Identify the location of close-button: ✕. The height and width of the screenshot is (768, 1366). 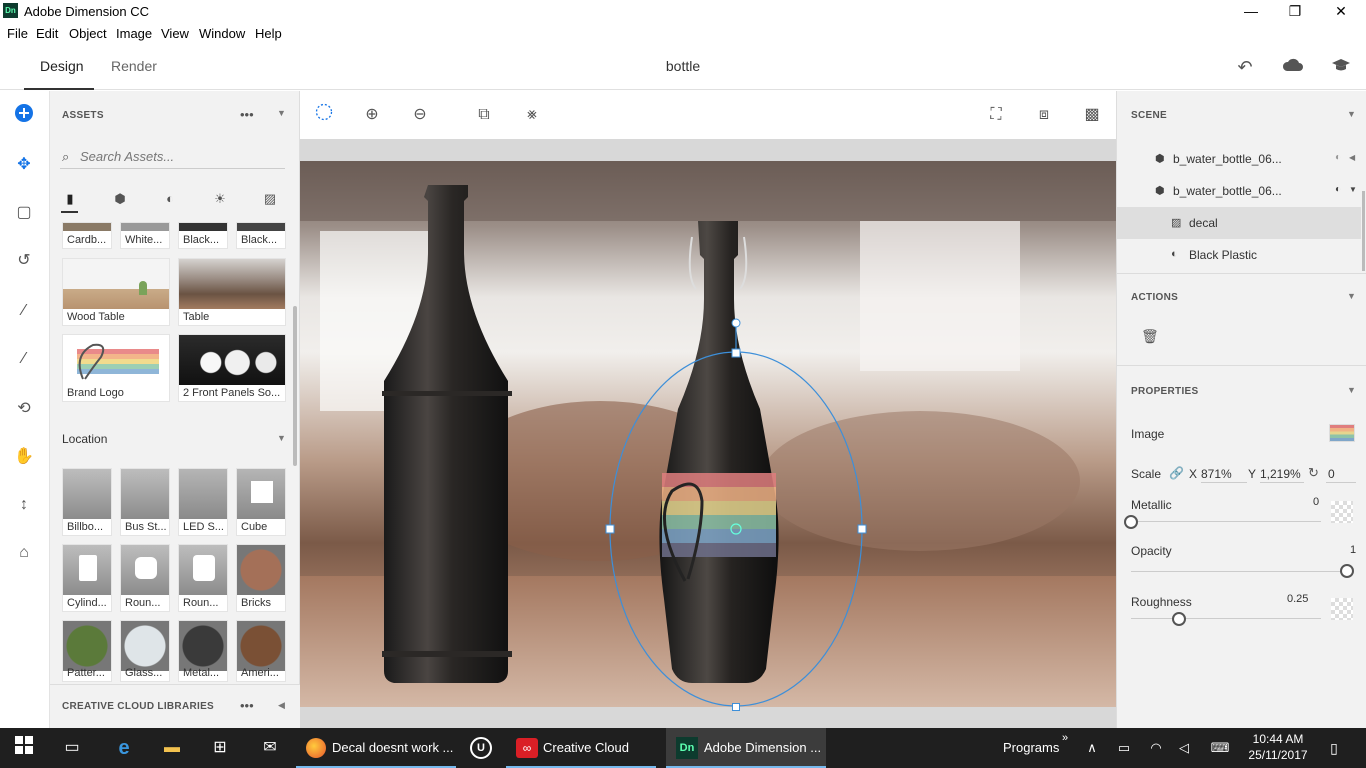
(1341, 11).